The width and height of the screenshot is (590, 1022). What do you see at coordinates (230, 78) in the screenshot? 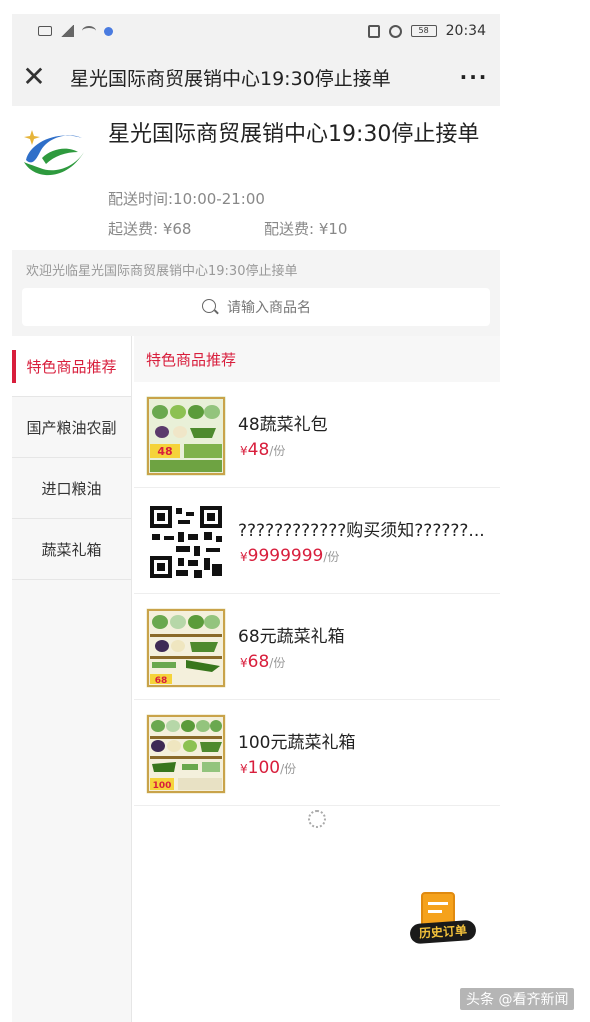
I see `nav-title: 星光国际商贸展销中心19:30停止接单` at bounding box center [230, 78].